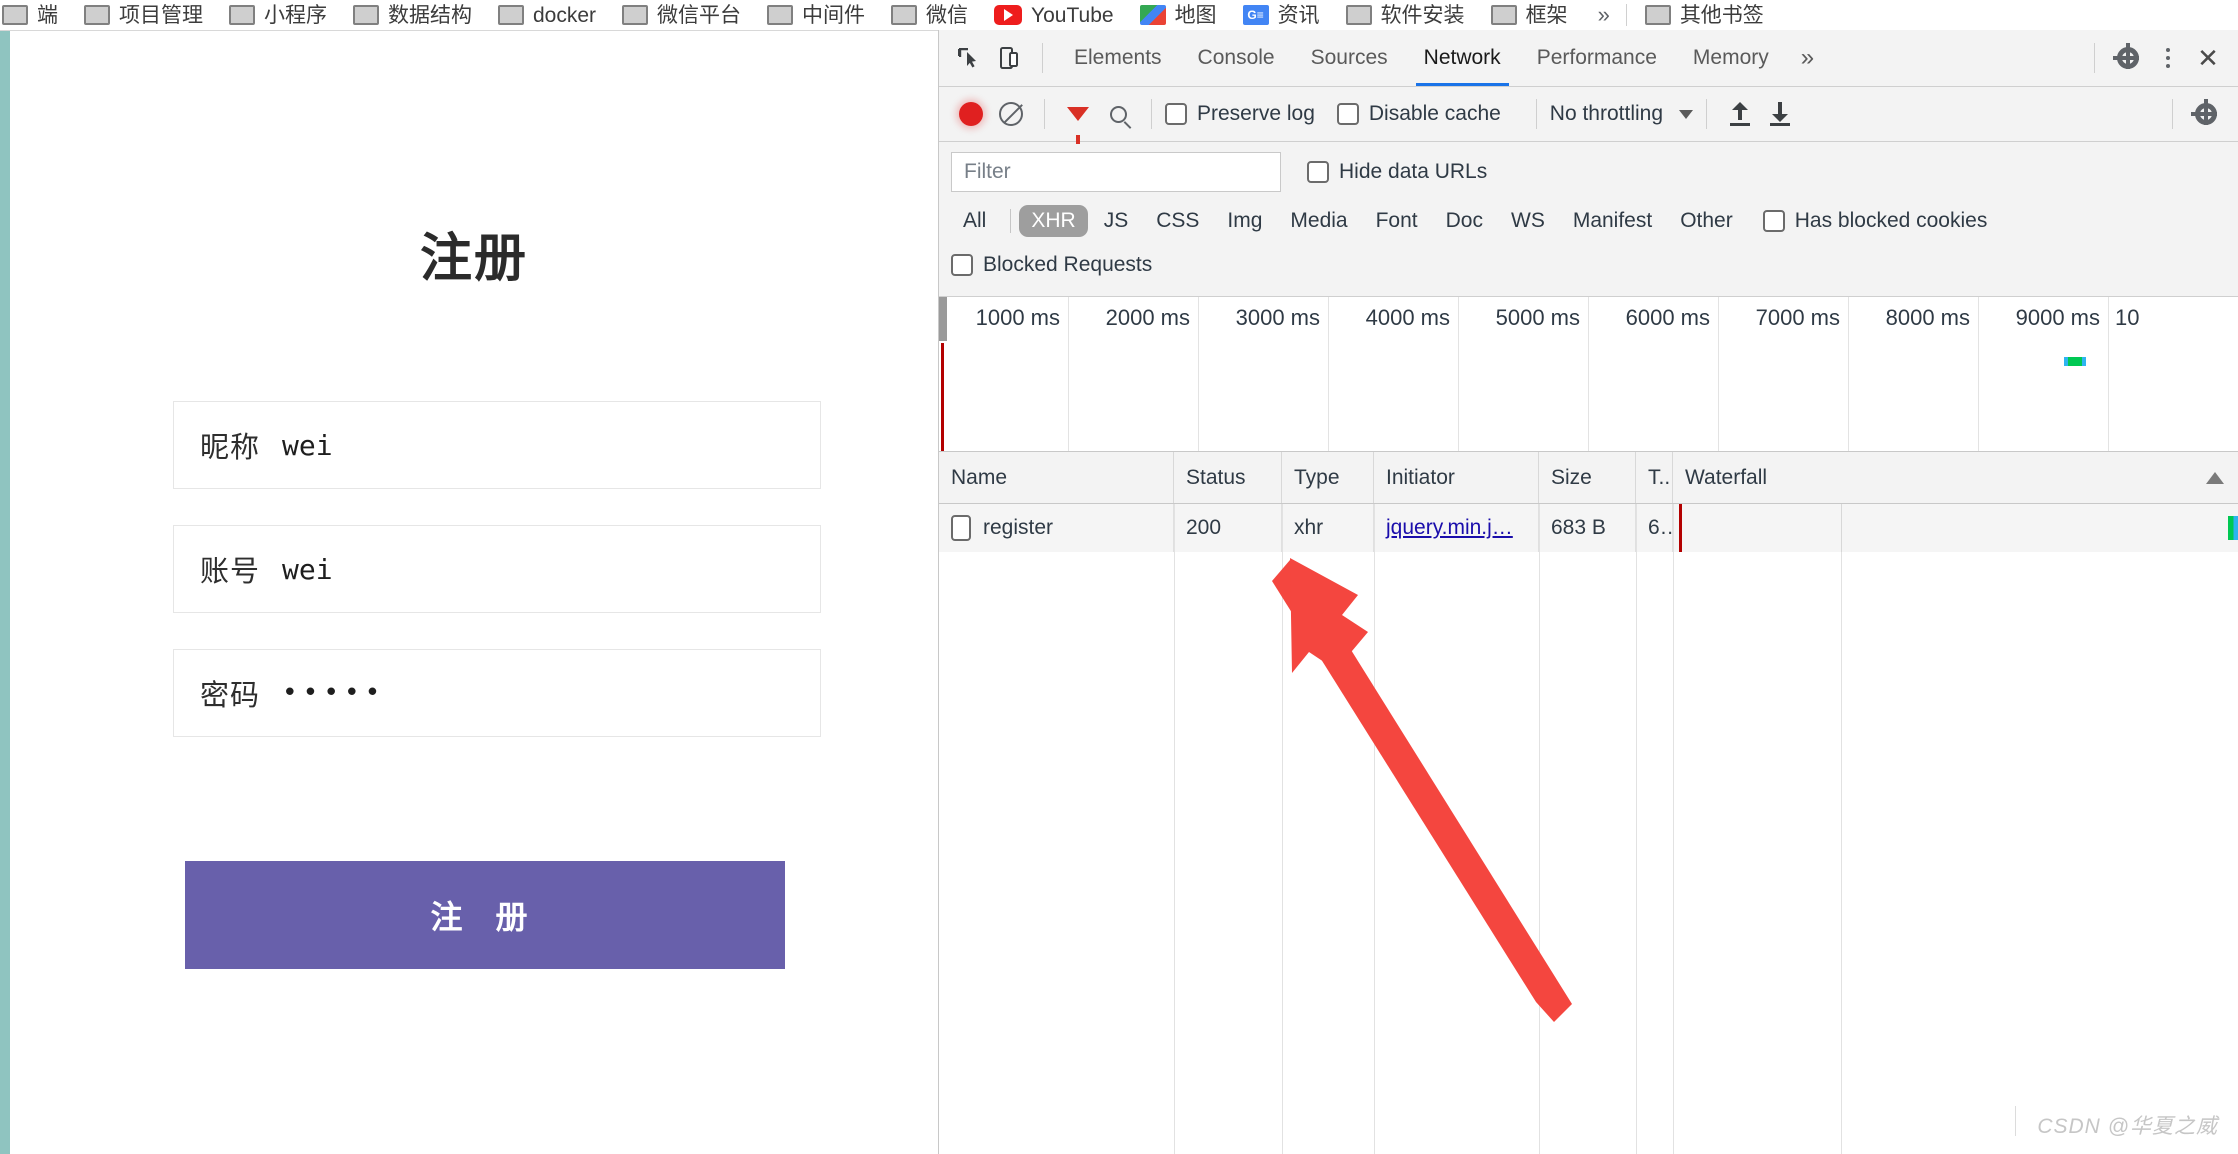  What do you see at coordinates (1228, 477) in the screenshot?
I see `column-header-status: Status` at bounding box center [1228, 477].